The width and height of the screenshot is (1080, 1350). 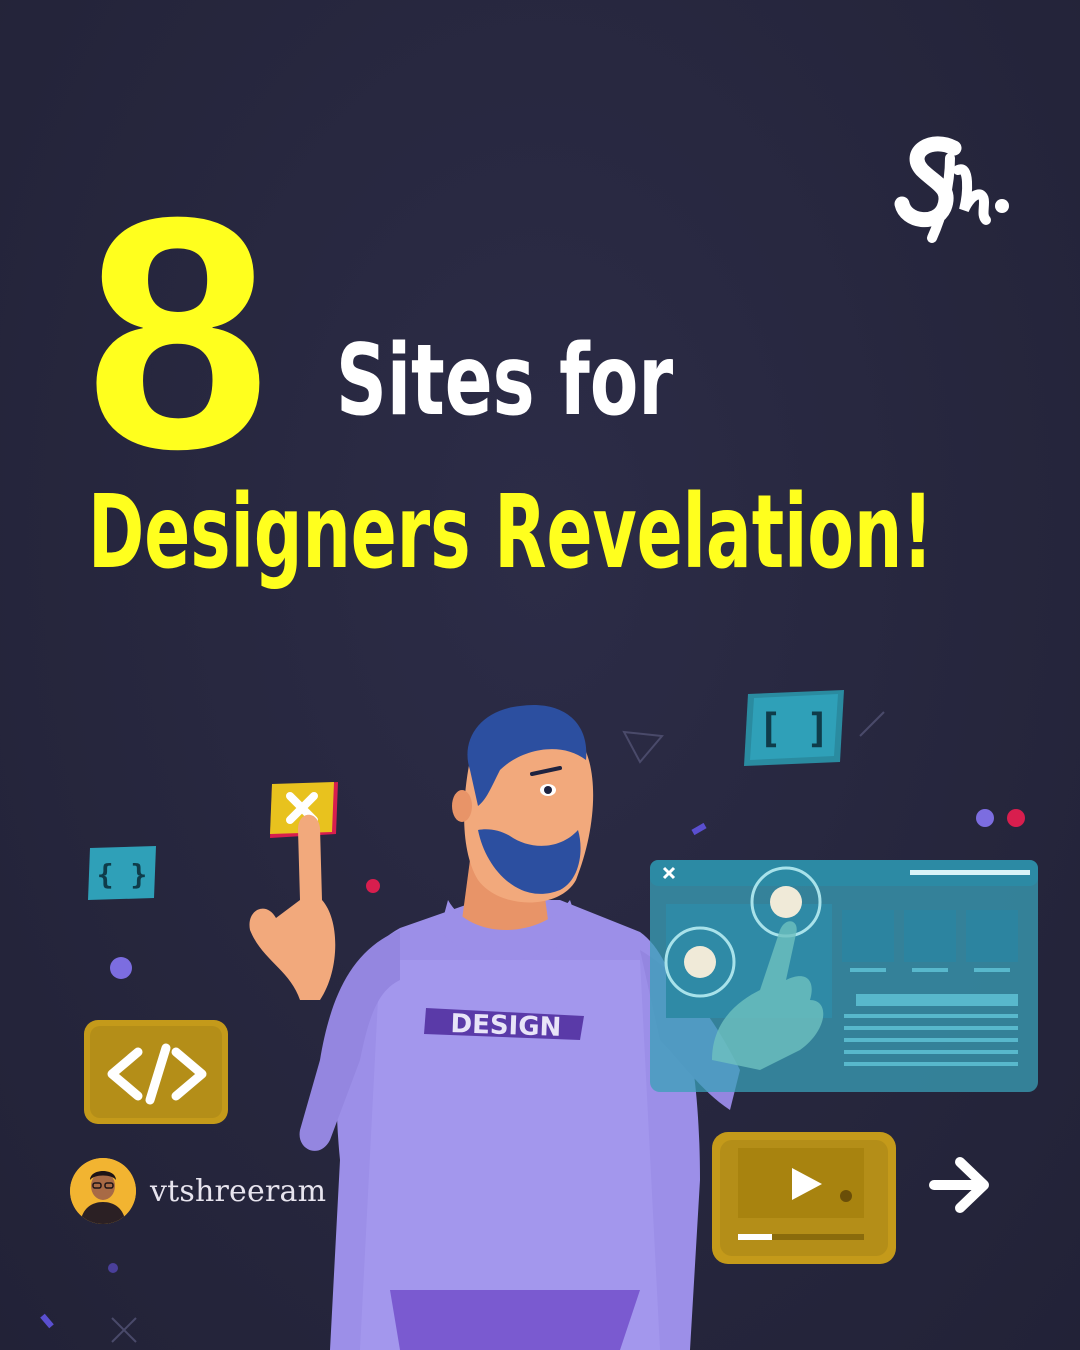 I want to click on code-icon, so click(x=156, y=1072).